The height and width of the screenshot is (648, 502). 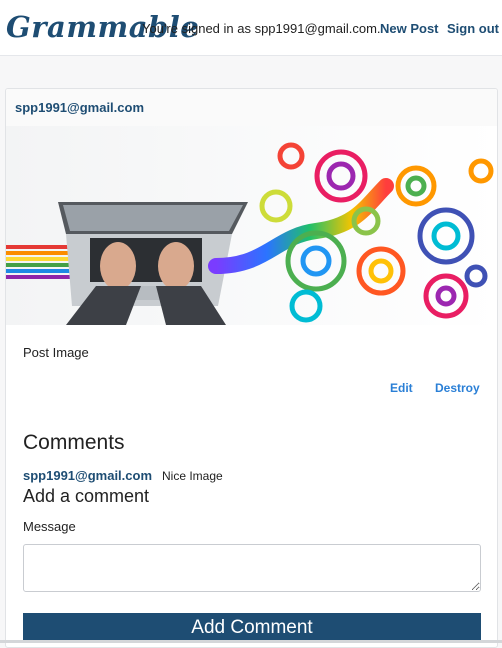 What do you see at coordinates (473, 28) in the screenshot?
I see `sign-out-link: Sign out` at bounding box center [473, 28].